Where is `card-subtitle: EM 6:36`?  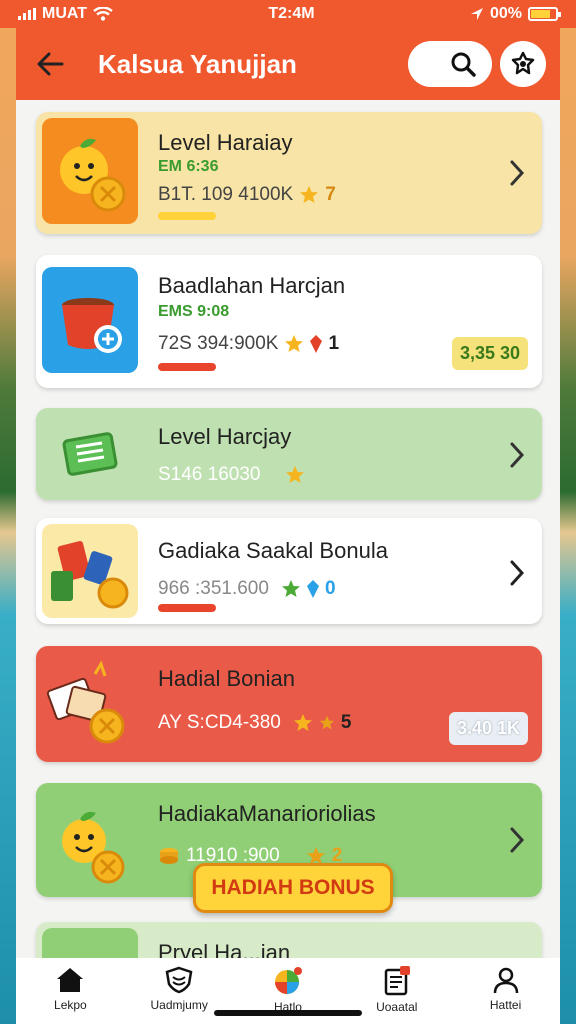
card-subtitle: EM 6:36 is located at coordinates (188, 166).